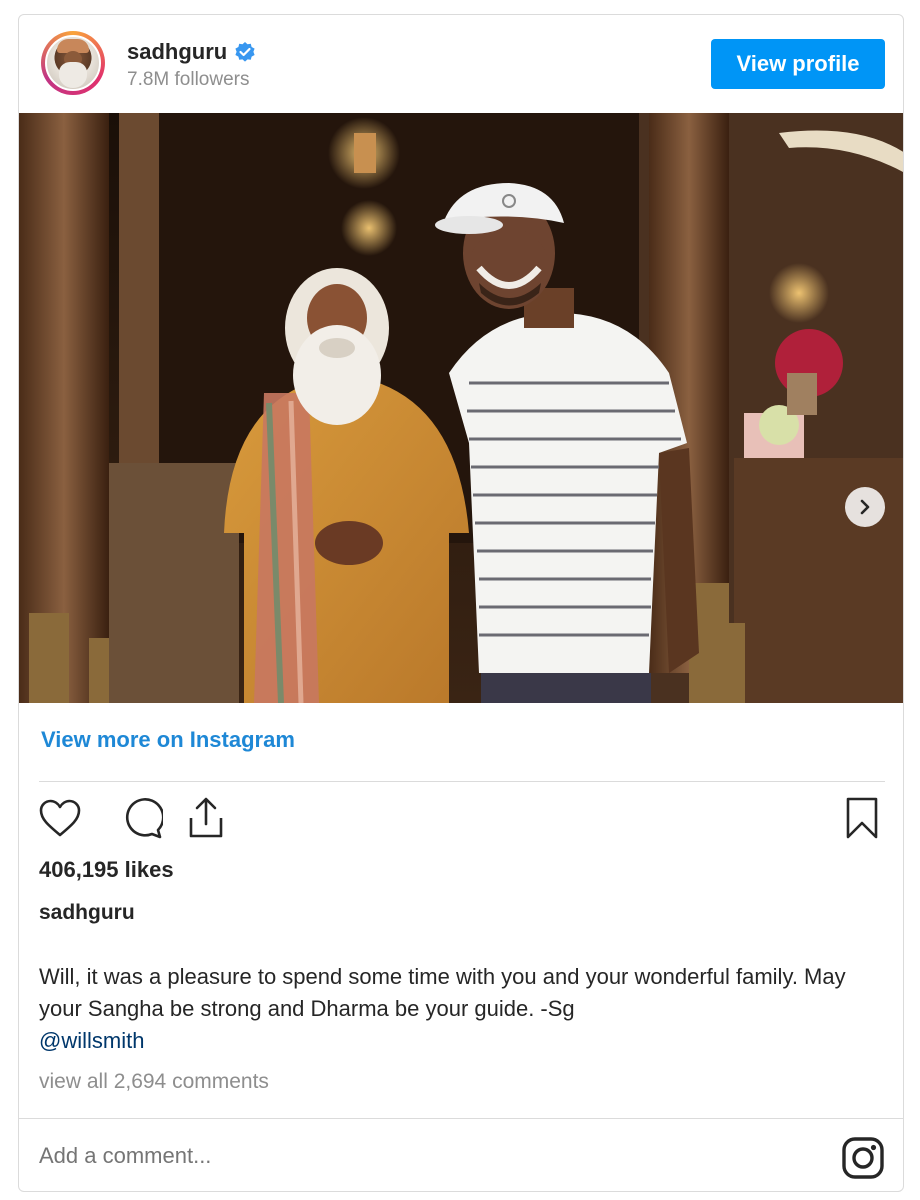 This screenshot has width=920, height=1200. I want to click on view-more-on-instagram-link: View more on Instagram, so click(168, 740).